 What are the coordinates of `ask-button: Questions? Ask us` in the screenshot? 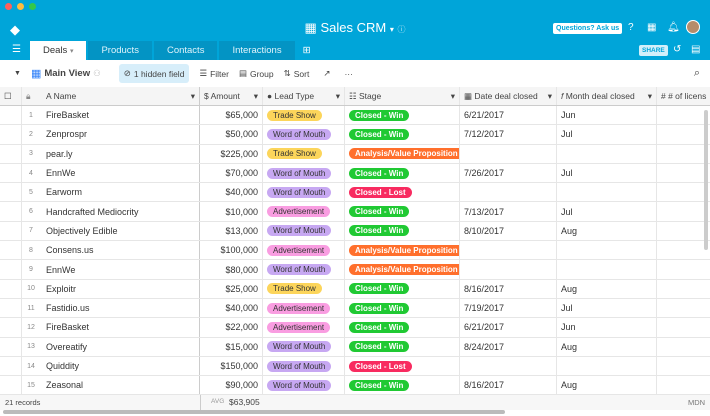 It's located at (588, 28).